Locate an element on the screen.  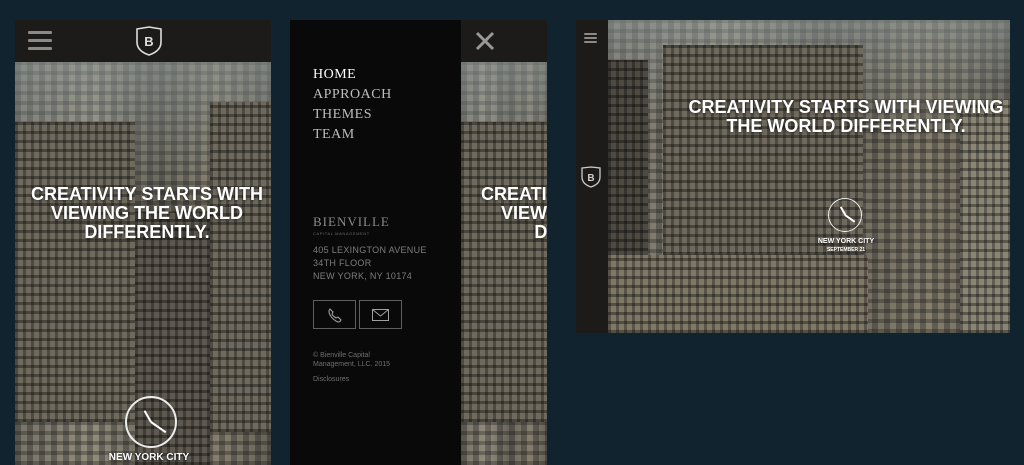
company-tagline: CAPITAL MANAGEMENT is located at coordinates (341, 233).